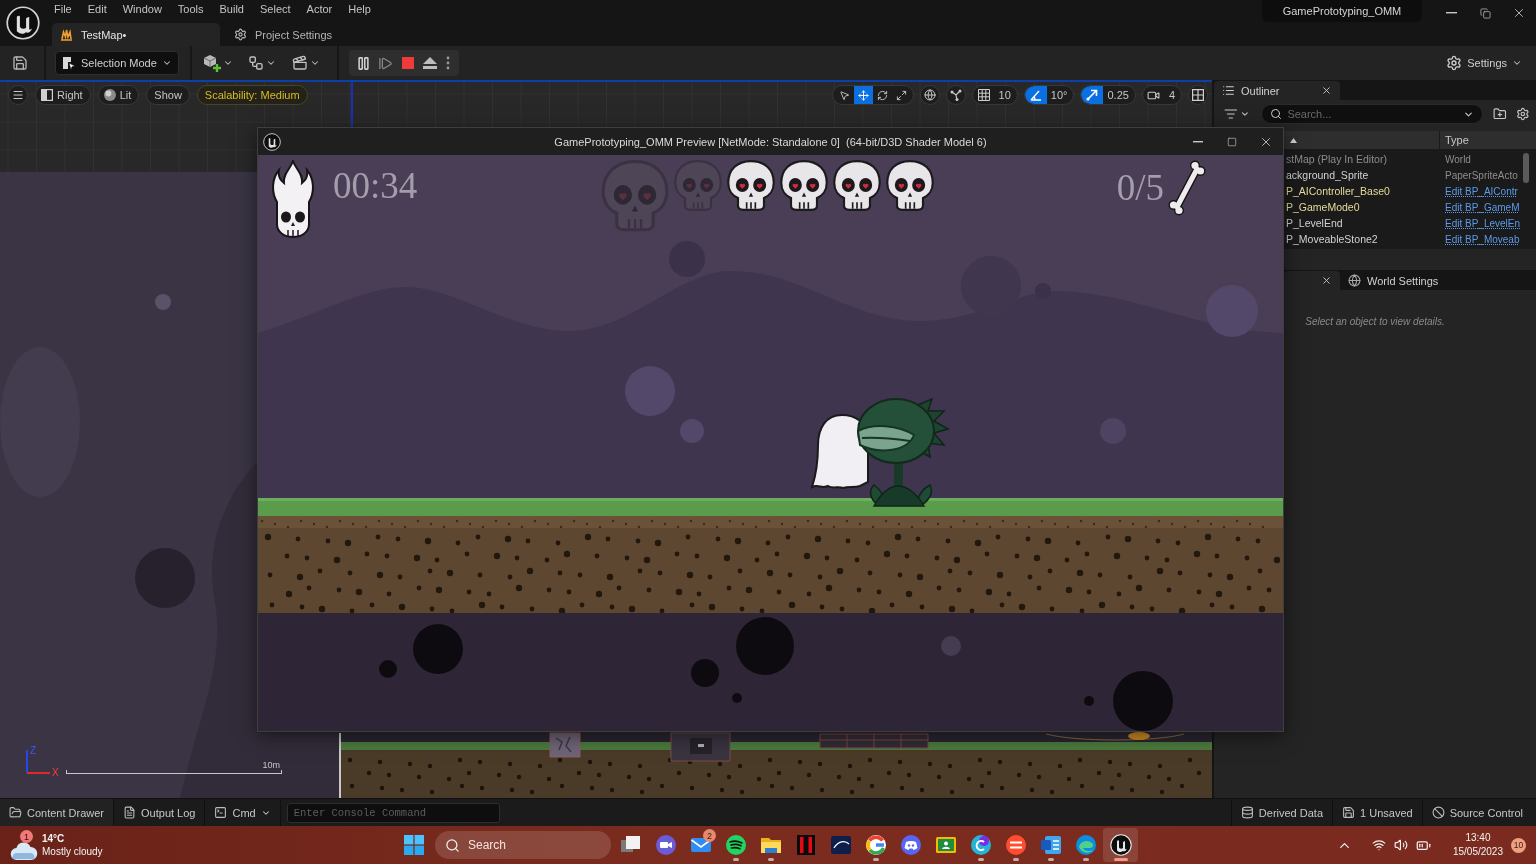 The image size is (1536, 864). I want to click on nodes-icon, so click(955, 95).